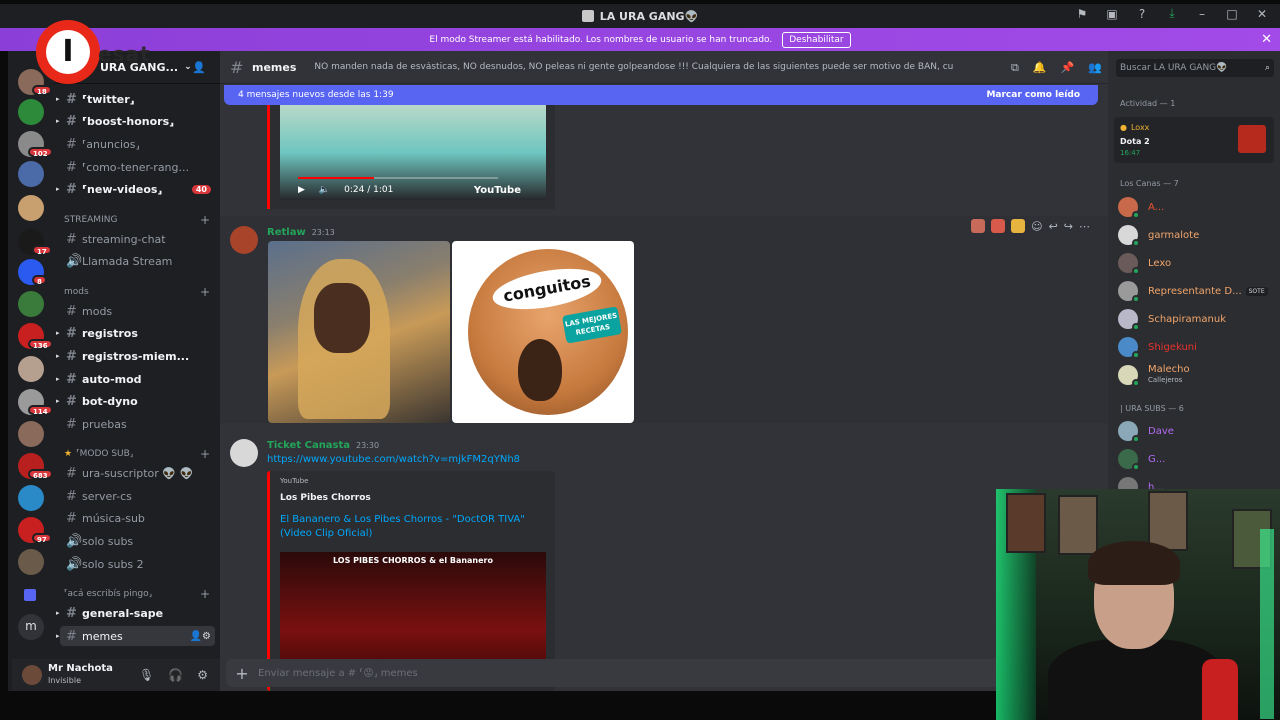 Image resolution: width=1280 pixels, height=720 pixels. What do you see at coordinates (1232, 14) in the screenshot?
I see `maximize-icon: □` at bounding box center [1232, 14].